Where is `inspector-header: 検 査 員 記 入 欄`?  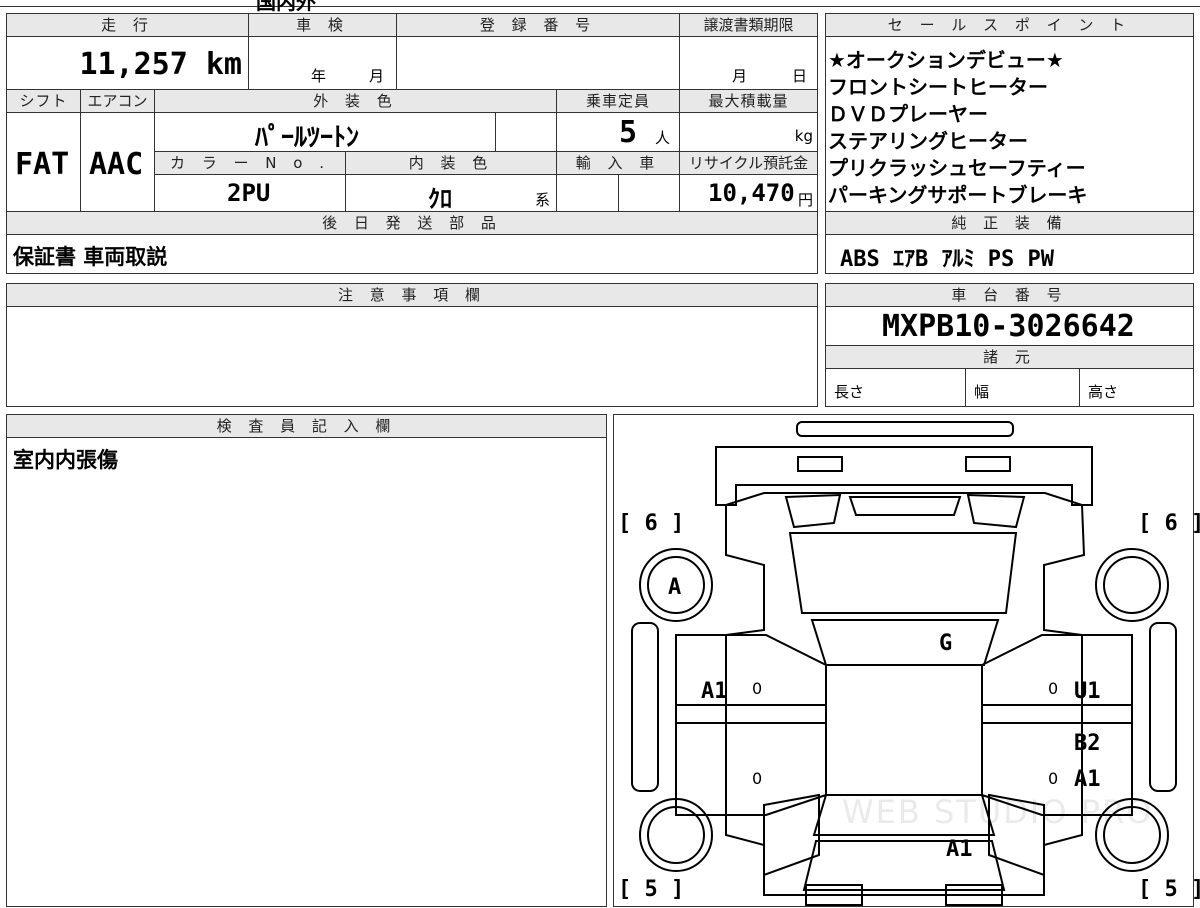 inspector-header: 検 査 員 記 入 欄 is located at coordinates (306, 426).